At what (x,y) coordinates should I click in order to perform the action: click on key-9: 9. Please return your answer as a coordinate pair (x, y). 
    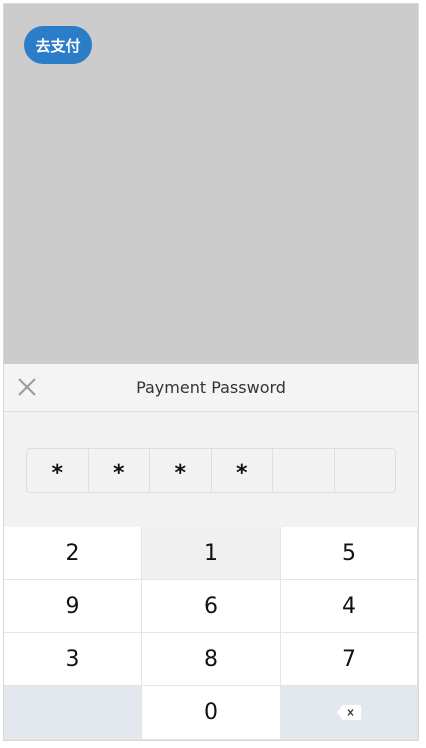
    Looking at the image, I should click on (73, 606).